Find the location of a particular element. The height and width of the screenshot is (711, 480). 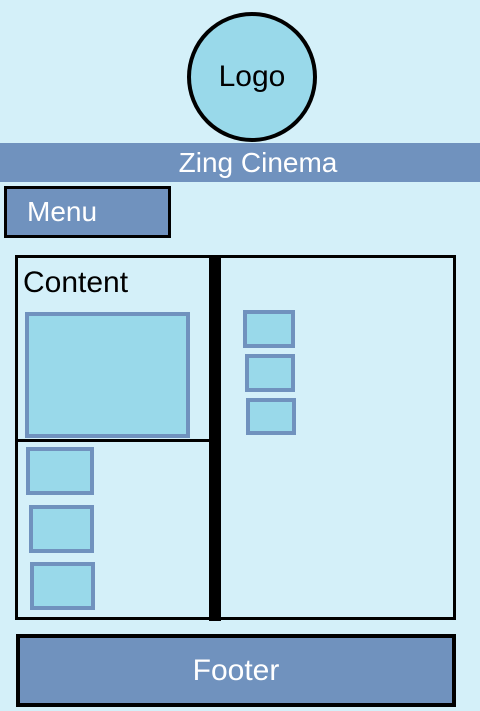

footer-label: Footer is located at coordinates (236, 670).